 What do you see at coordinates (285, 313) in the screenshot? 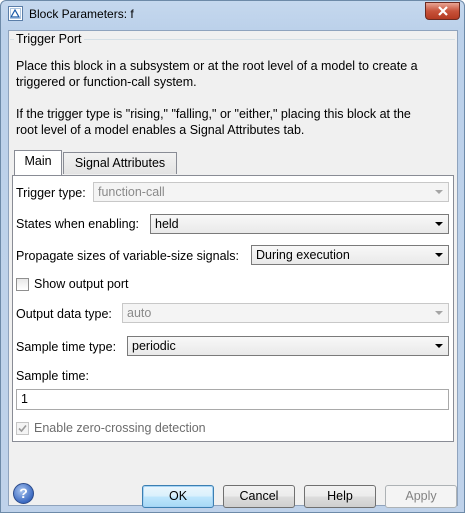
I see `output-data-type-select: auto` at bounding box center [285, 313].